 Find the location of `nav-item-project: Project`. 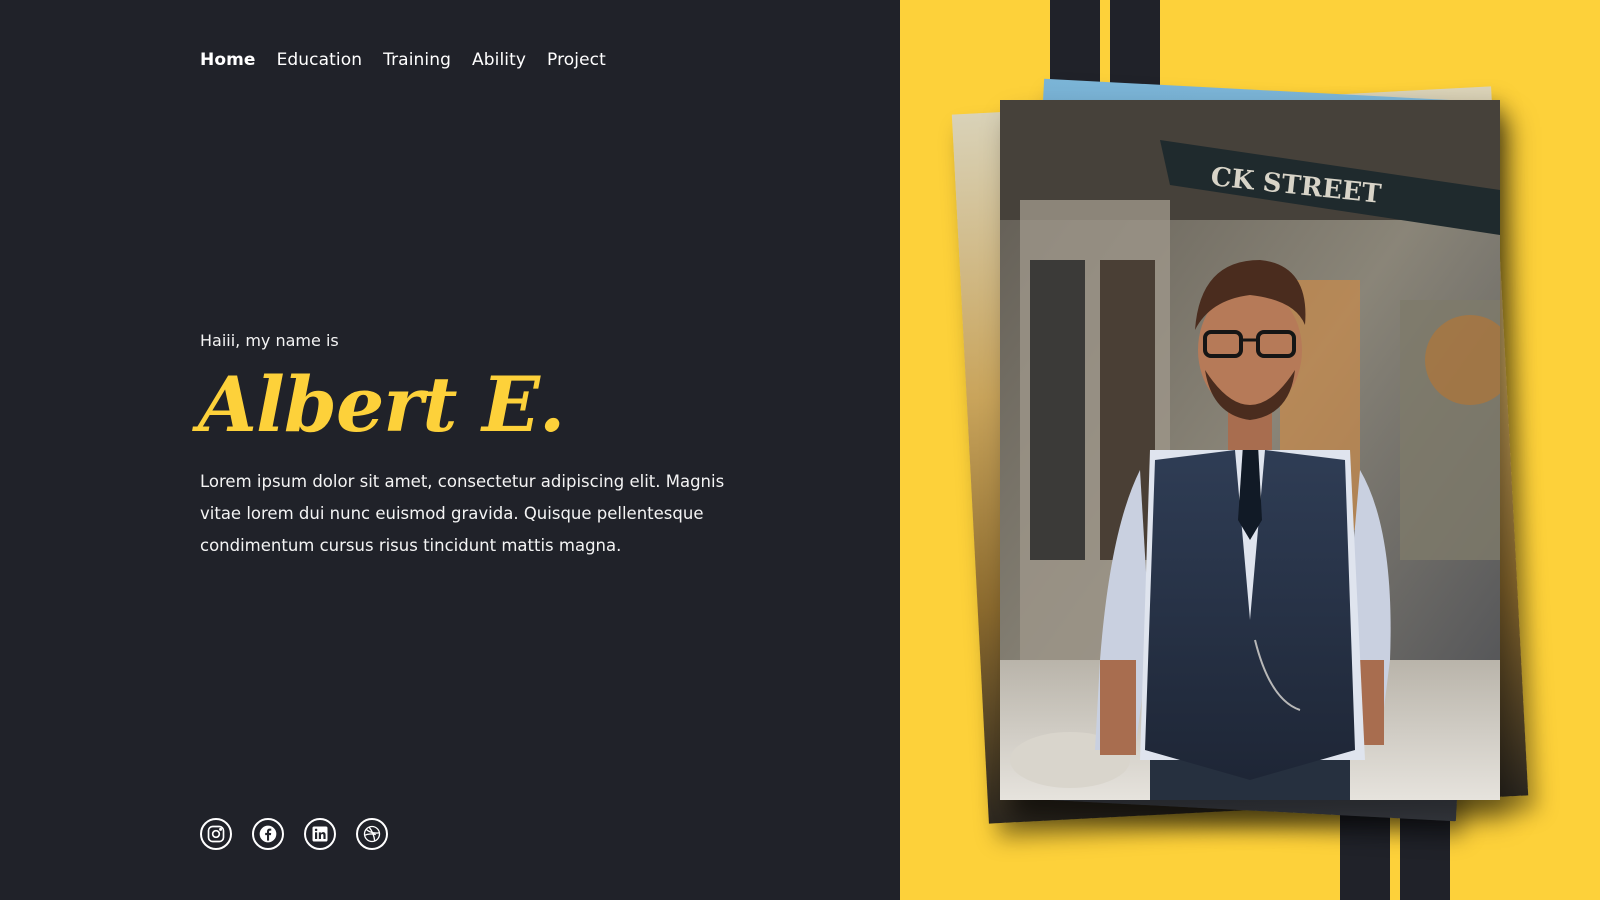

nav-item-project: Project is located at coordinates (576, 60).